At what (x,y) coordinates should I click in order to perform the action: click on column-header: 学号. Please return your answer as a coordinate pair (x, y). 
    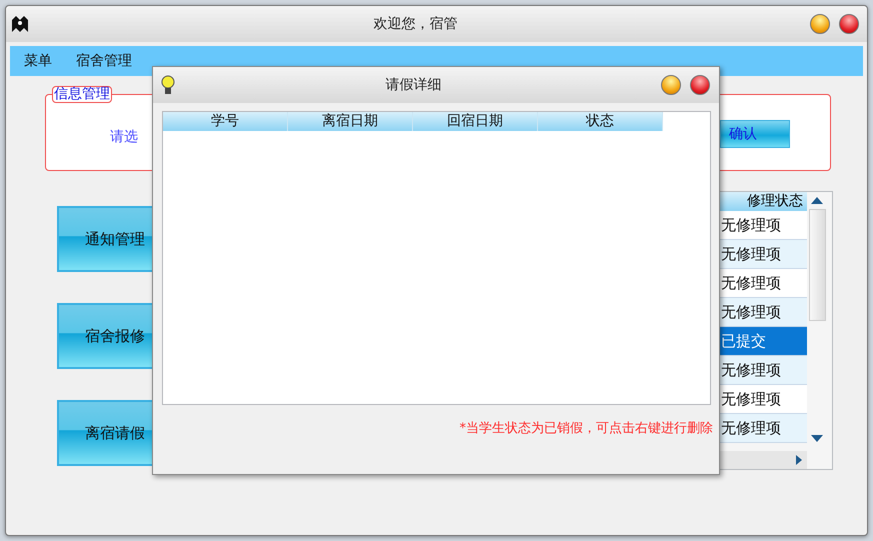
    Looking at the image, I should click on (225, 121).